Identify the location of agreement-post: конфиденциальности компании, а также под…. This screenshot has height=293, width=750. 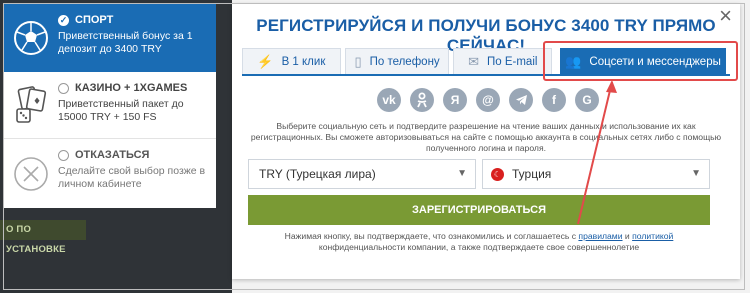
(479, 247).